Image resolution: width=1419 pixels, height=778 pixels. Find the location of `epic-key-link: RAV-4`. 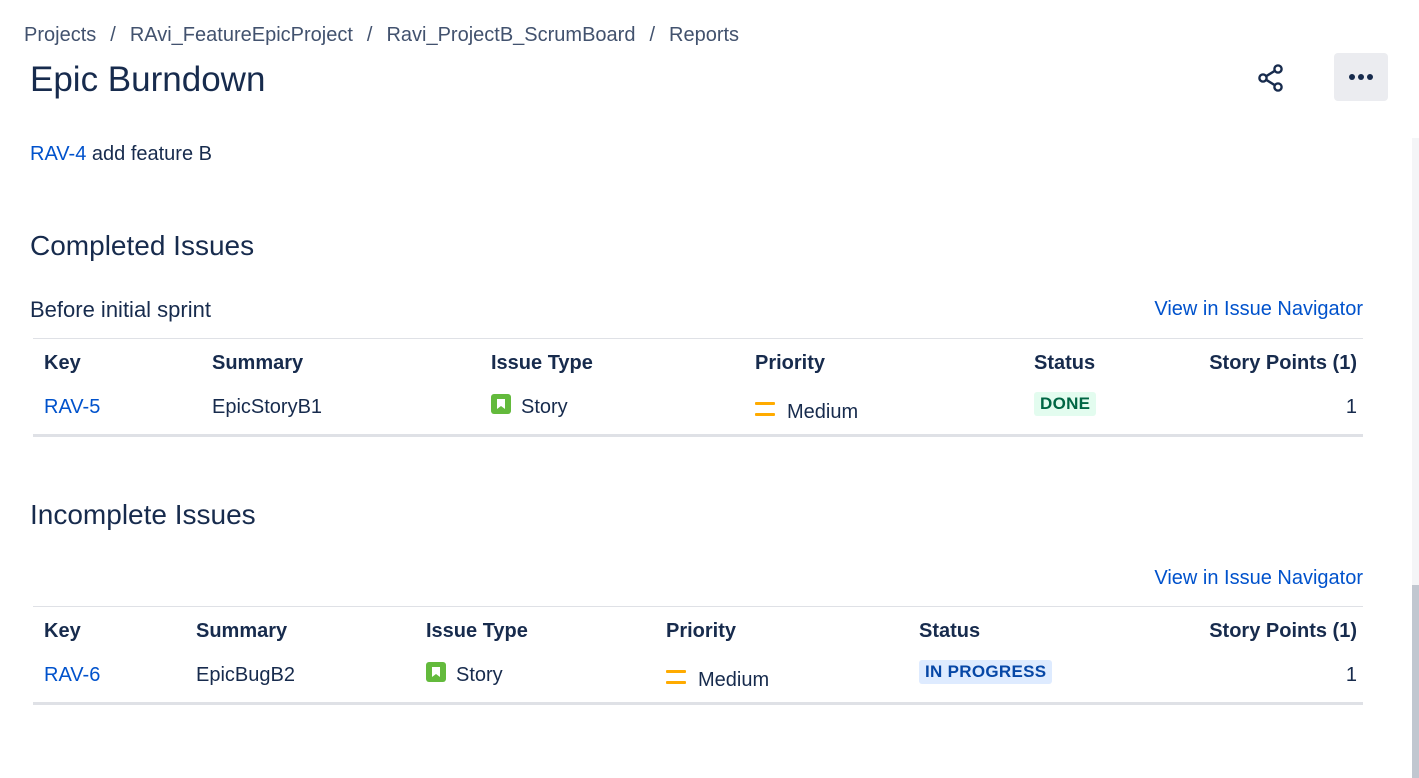

epic-key-link: RAV-4 is located at coordinates (58, 154).